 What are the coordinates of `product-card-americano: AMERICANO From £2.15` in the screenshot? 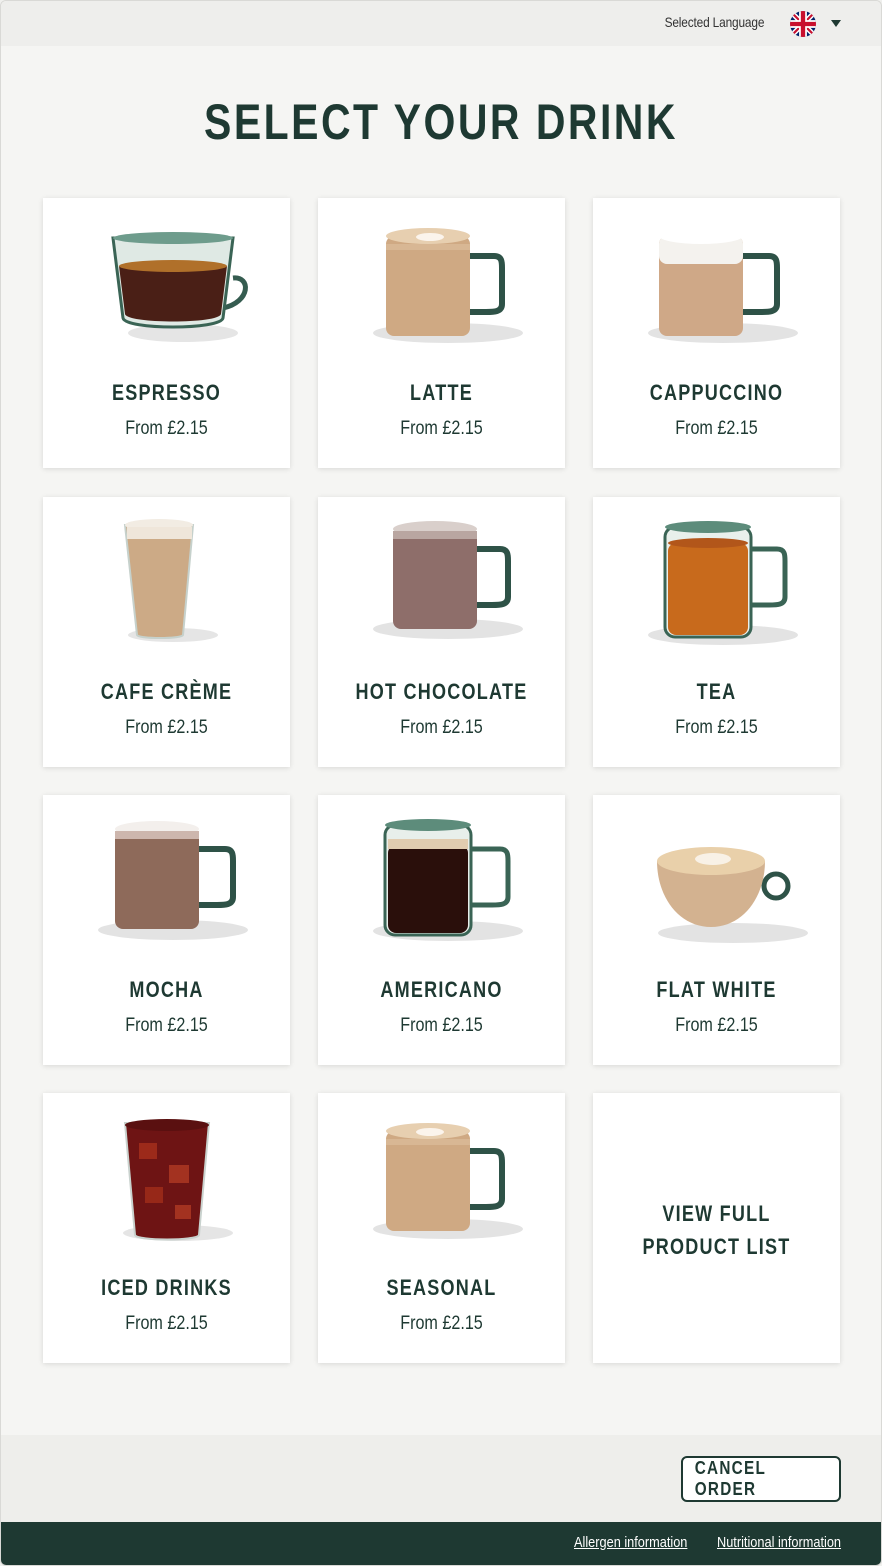 It's located at (441, 930).